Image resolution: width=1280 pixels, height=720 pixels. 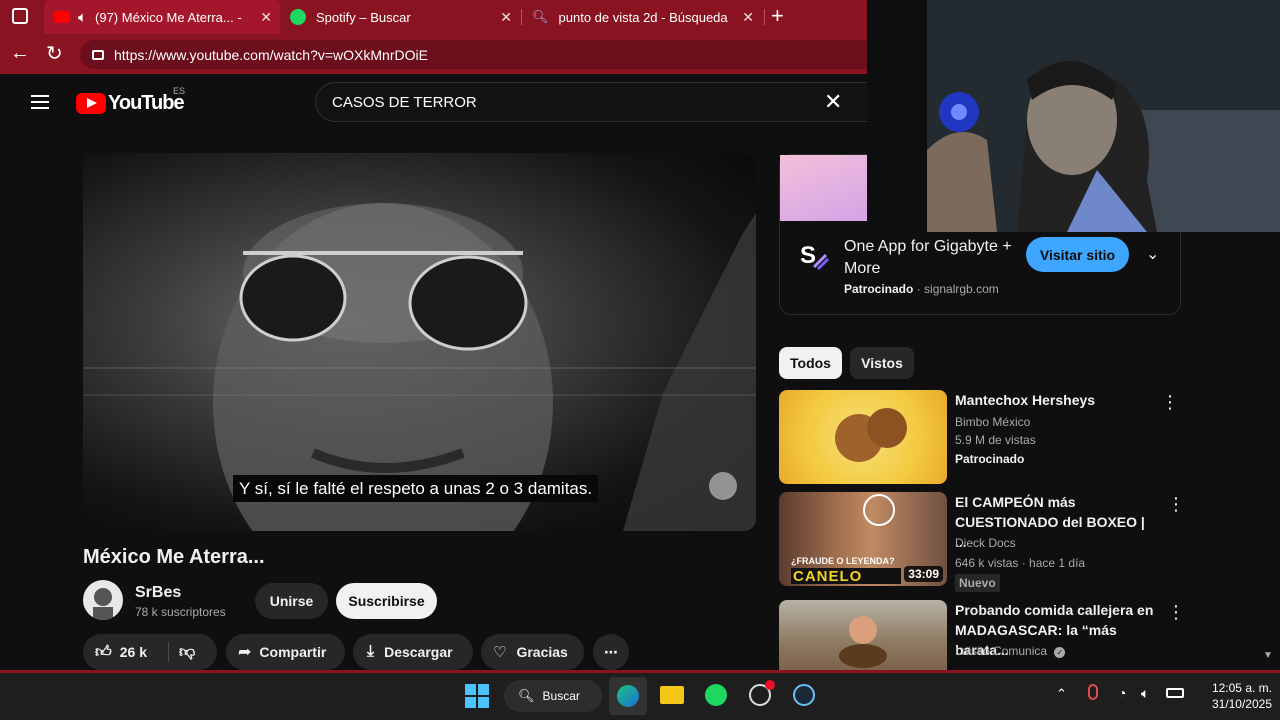 What do you see at coordinates (1093, 692) in the screenshot?
I see `microphone-icon` at bounding box center [1093, 692].